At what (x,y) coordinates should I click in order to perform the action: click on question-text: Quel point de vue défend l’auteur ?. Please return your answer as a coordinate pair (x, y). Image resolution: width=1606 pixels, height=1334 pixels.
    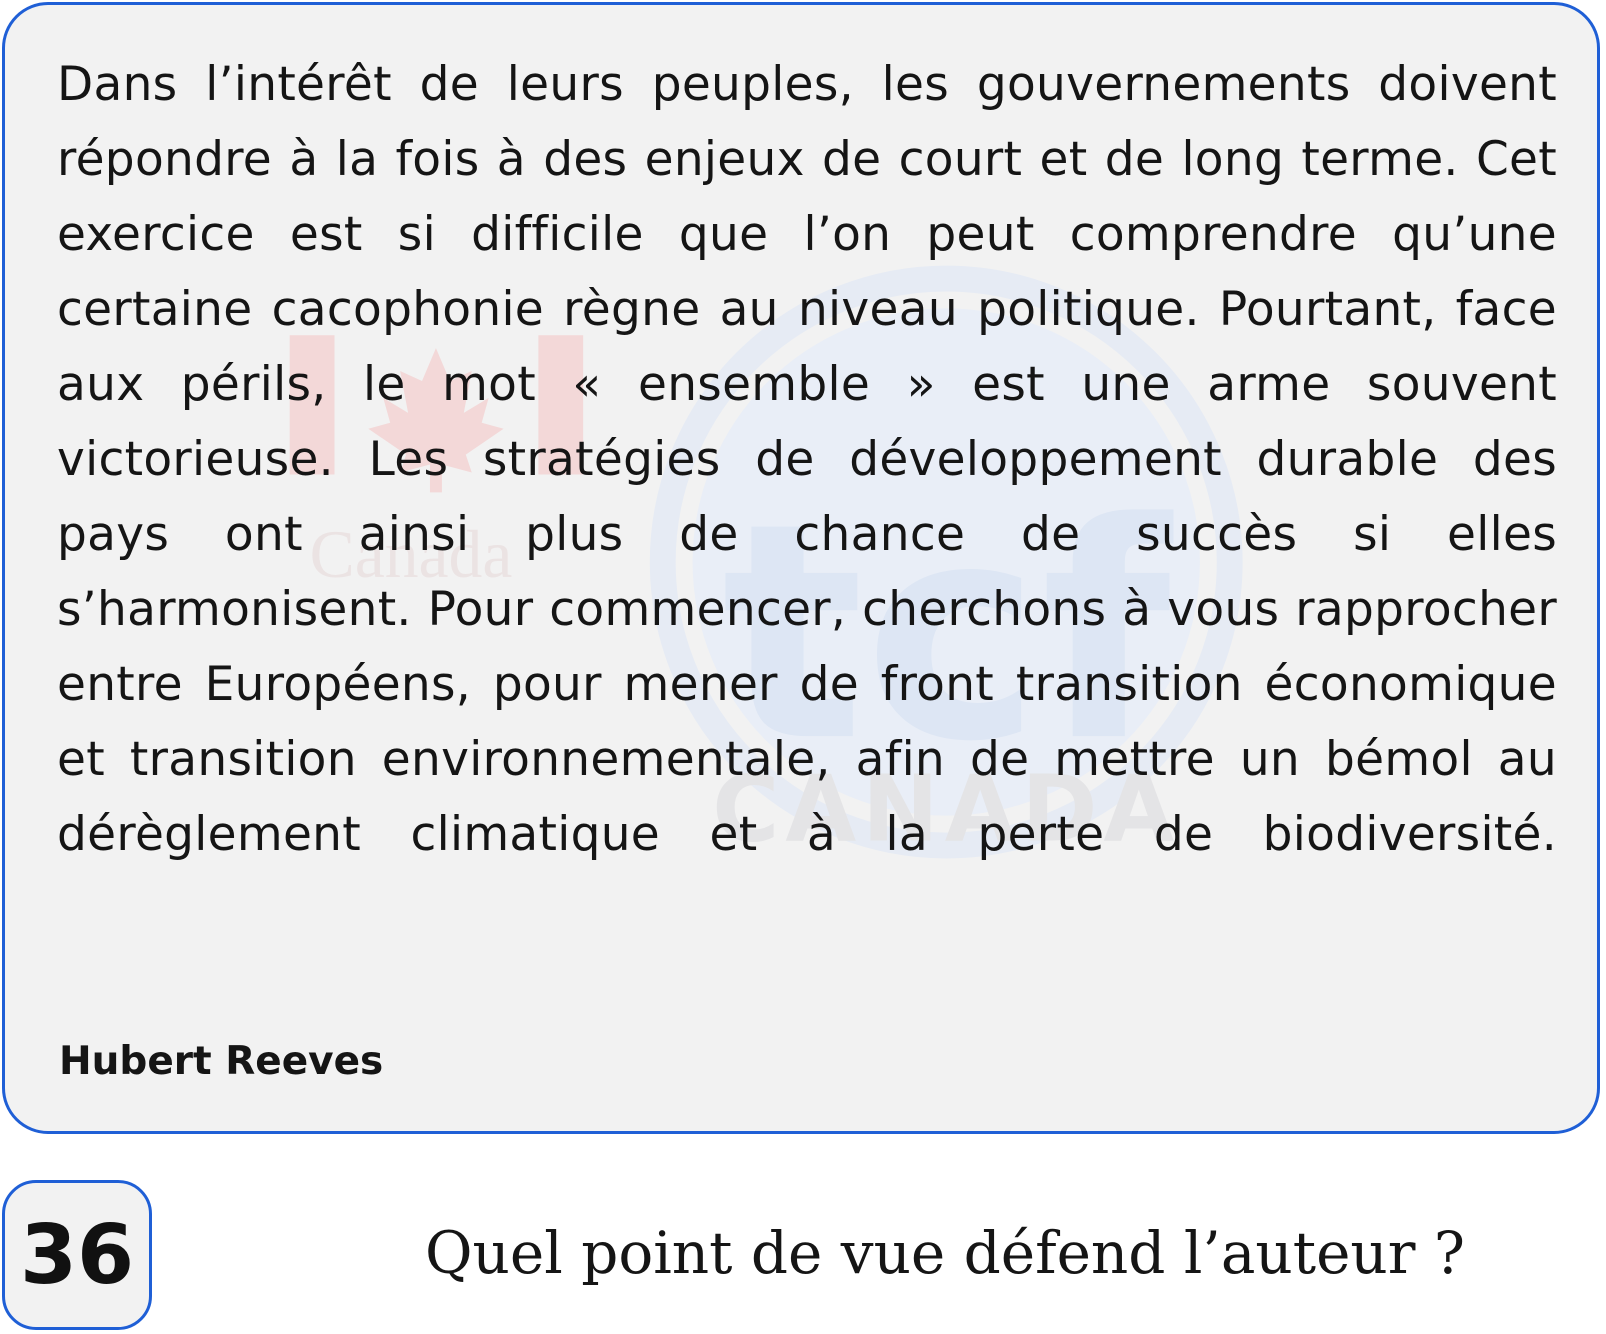
    Looking at the image, I should click on (945, 1253).